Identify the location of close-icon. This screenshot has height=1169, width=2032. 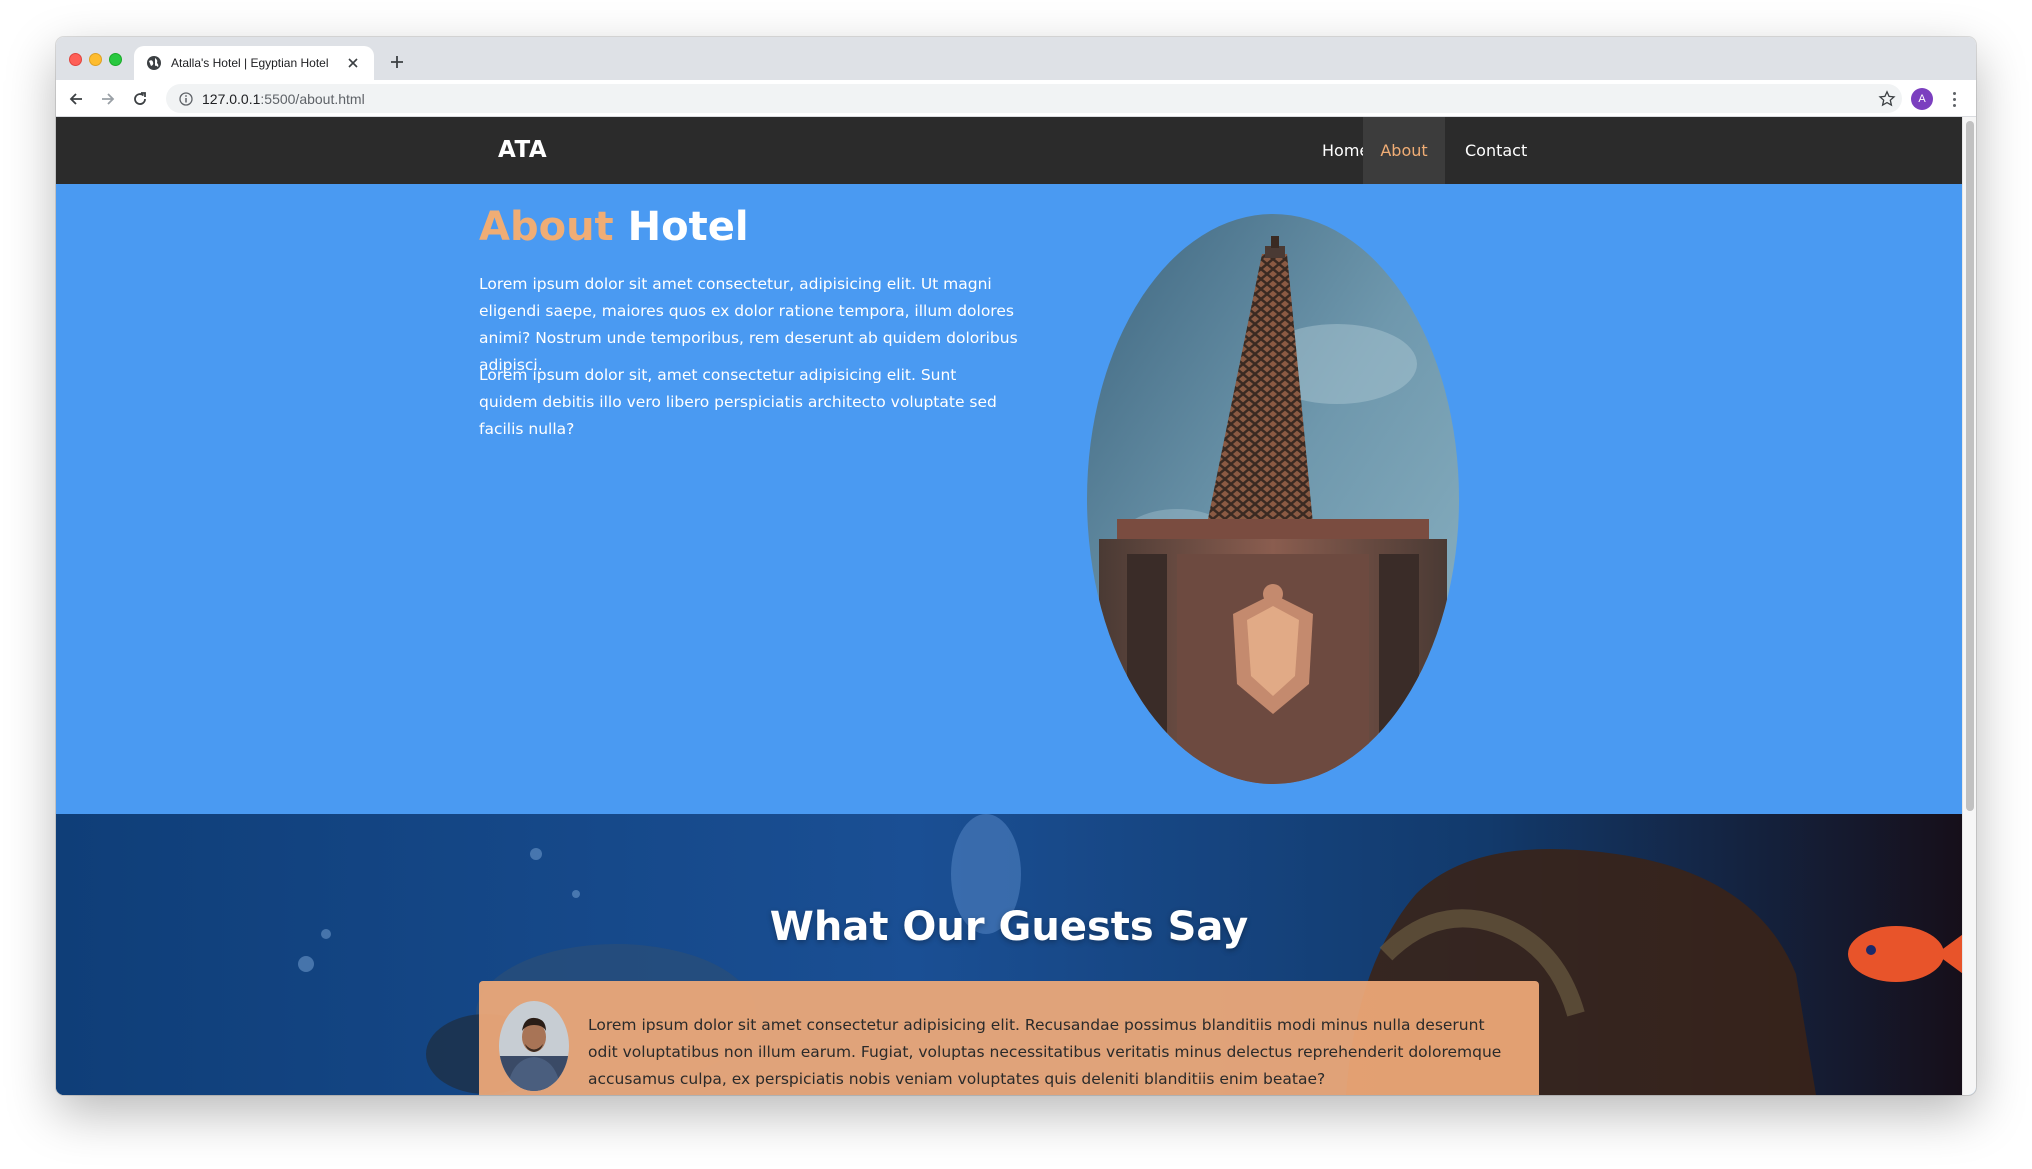
(353, 63).